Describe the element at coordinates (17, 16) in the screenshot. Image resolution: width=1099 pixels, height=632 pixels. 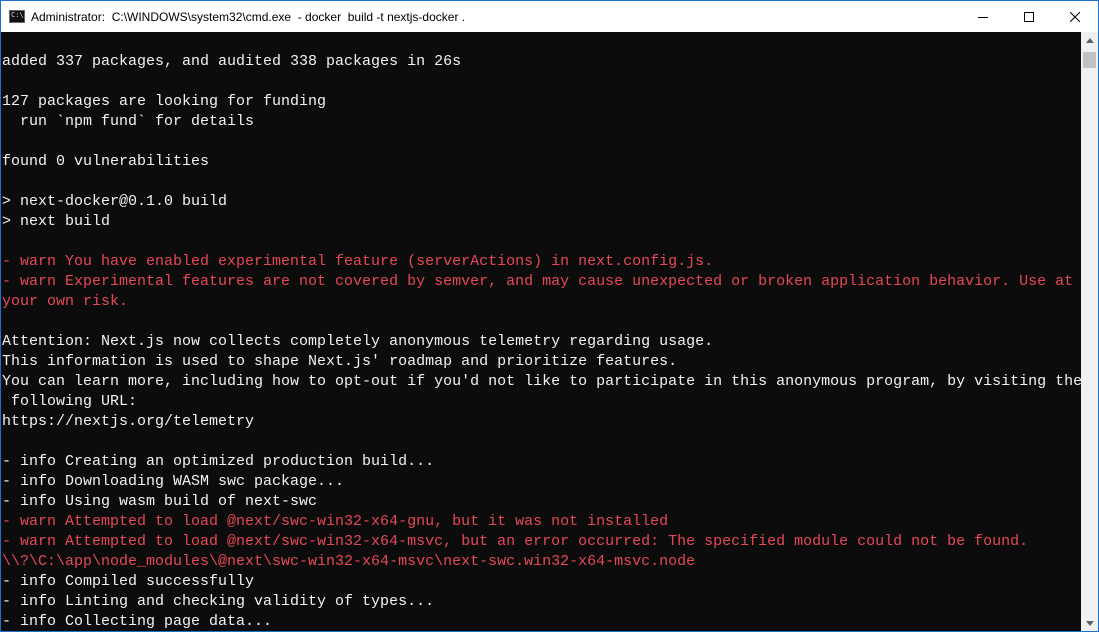
I see `cmd-icon: C:\` at that location.